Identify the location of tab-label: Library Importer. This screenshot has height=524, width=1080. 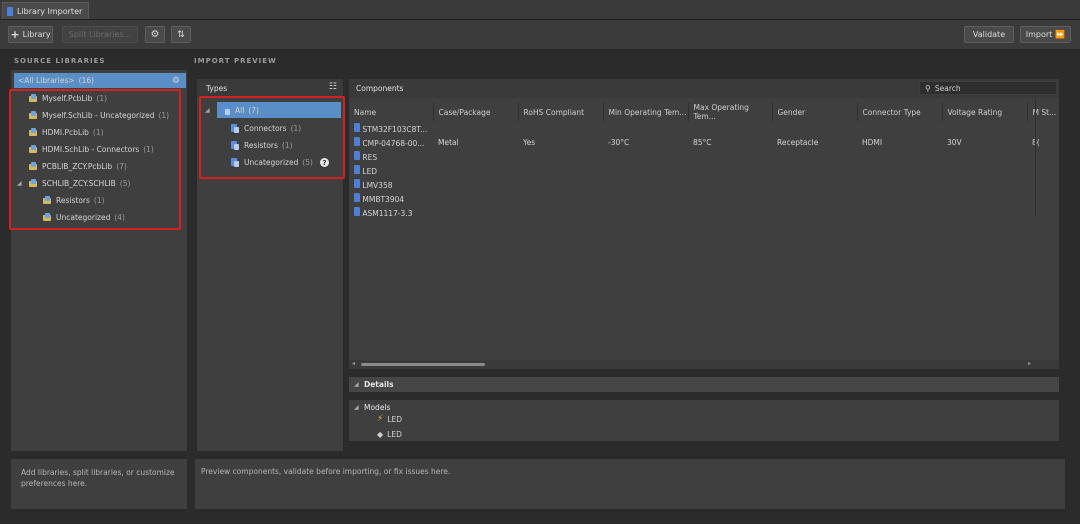
(50, 11).